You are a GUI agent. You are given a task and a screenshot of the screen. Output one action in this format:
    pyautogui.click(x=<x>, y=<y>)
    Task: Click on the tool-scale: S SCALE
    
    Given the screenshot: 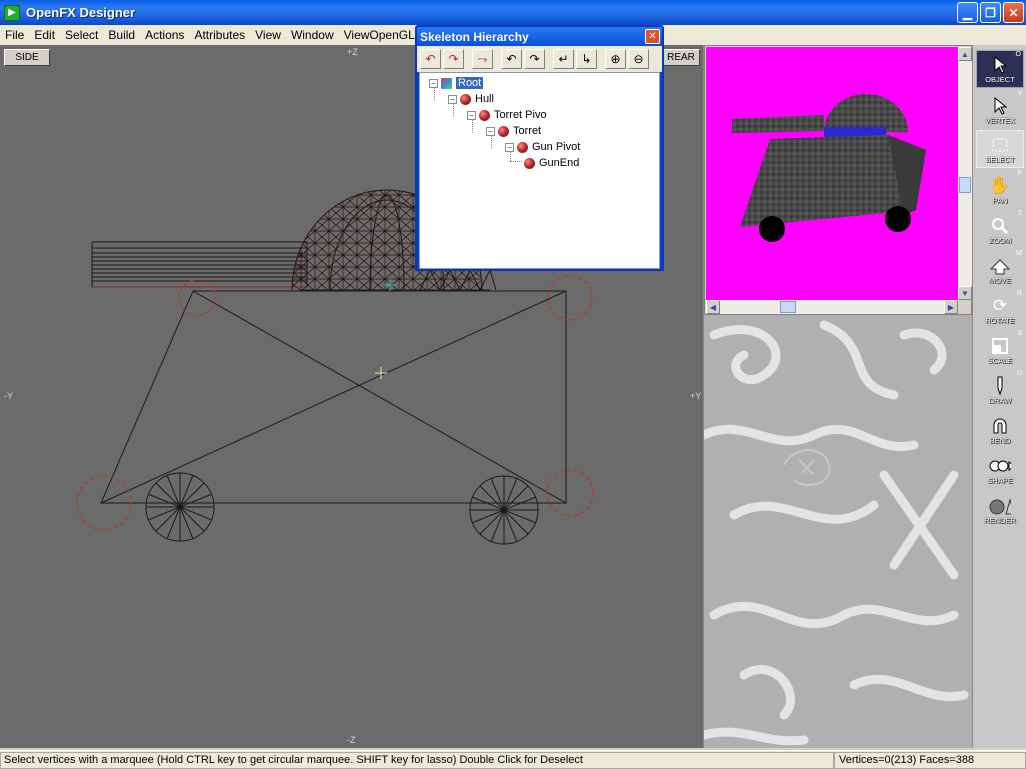 What is the action you would take?
    pyautogui.click(x=1000, y=349)
    